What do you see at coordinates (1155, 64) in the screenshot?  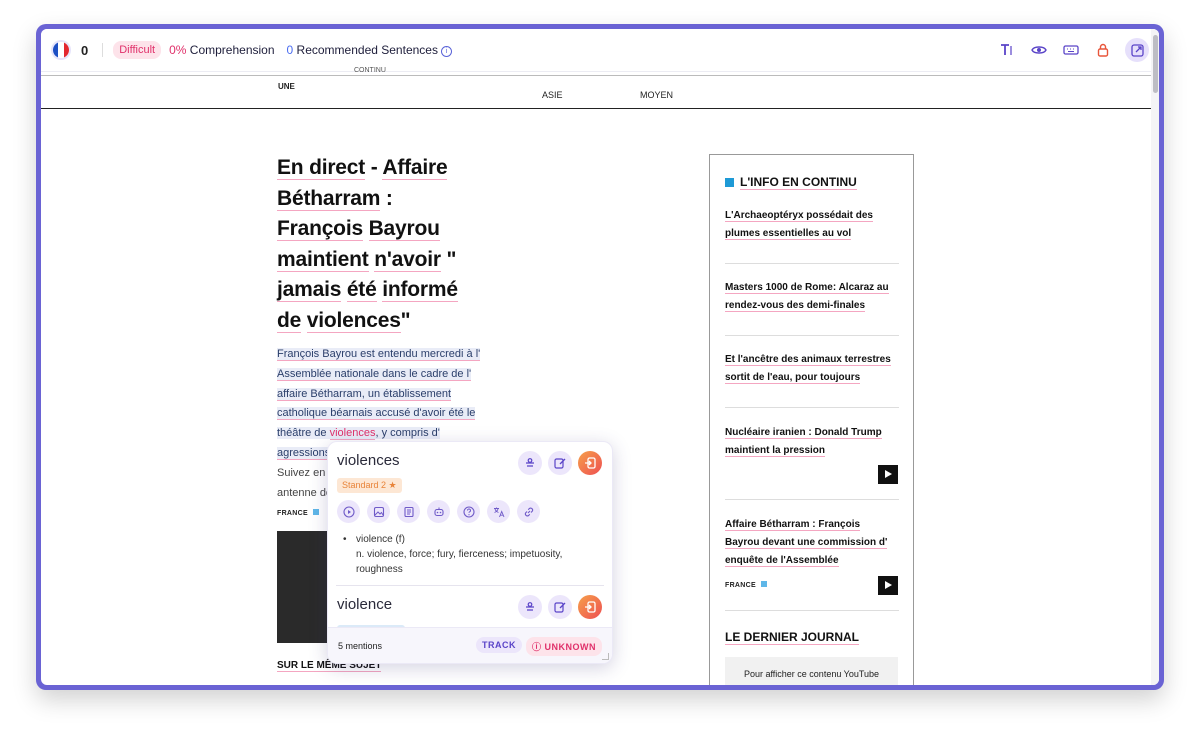 I see `scrollbar-thumb` at bounding box center [1155, 64].